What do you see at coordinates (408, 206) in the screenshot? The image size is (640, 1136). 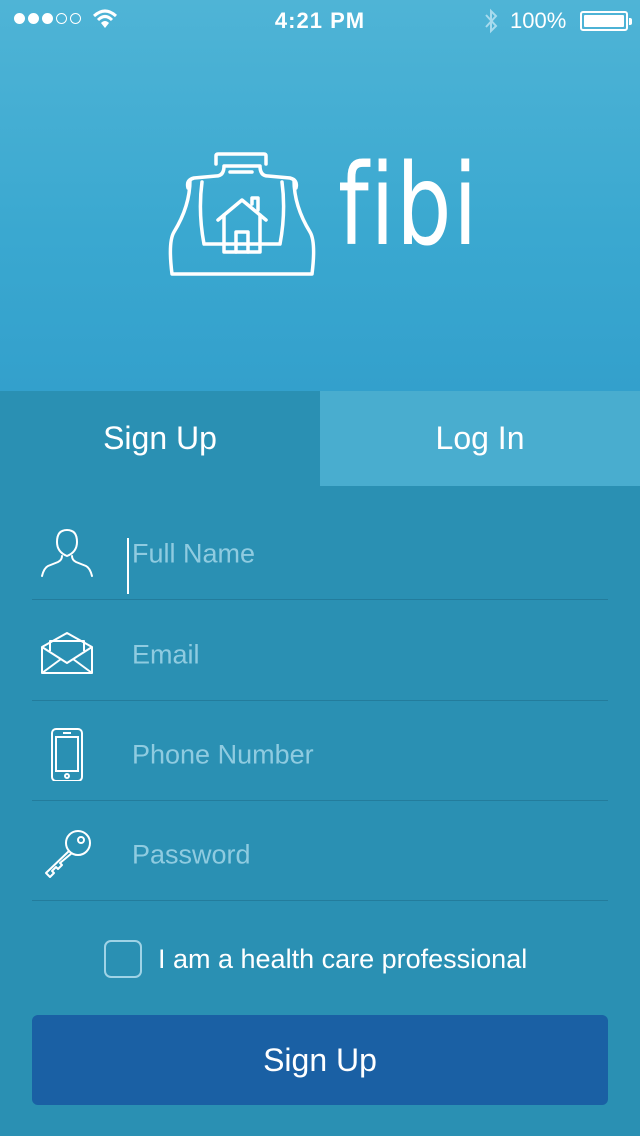 I see `logo-wordmark: fibi` at bounding box center [408, 206].